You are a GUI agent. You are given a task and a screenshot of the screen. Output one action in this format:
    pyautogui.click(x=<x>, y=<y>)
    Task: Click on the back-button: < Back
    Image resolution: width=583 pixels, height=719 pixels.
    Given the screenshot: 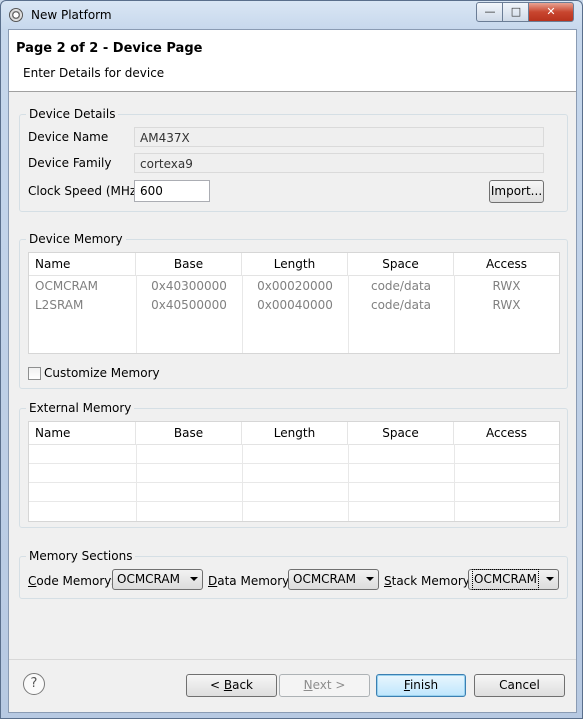 What is the action you would take?
    pyautogui.click(x=231, y=685)
    